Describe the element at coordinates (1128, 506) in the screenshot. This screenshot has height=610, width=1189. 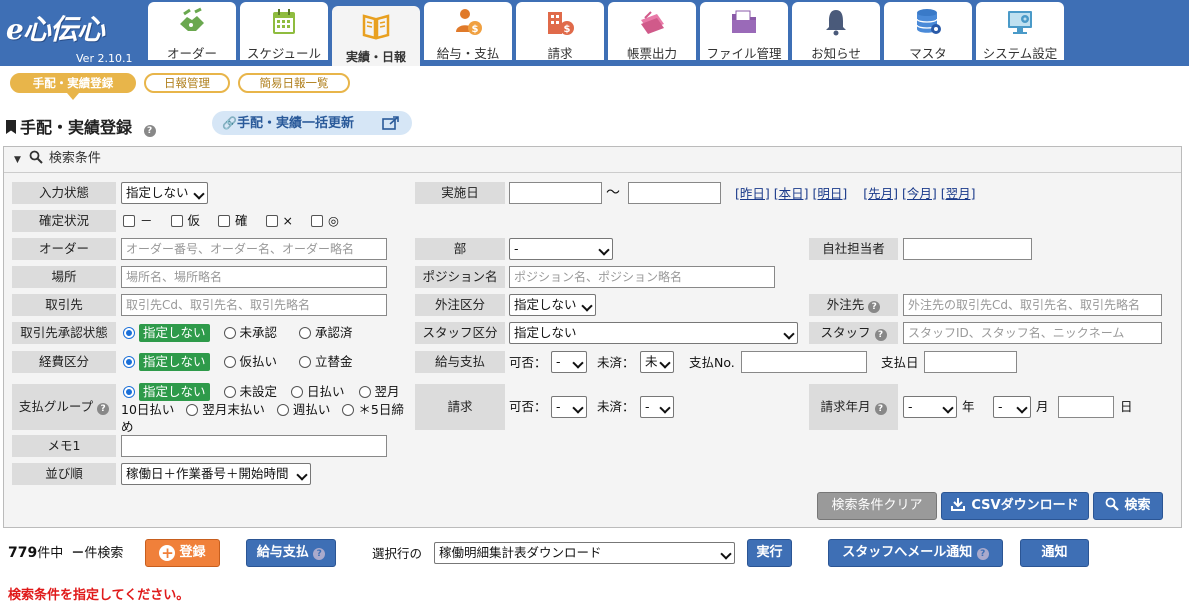
I see `search-button: 検索` at that location.